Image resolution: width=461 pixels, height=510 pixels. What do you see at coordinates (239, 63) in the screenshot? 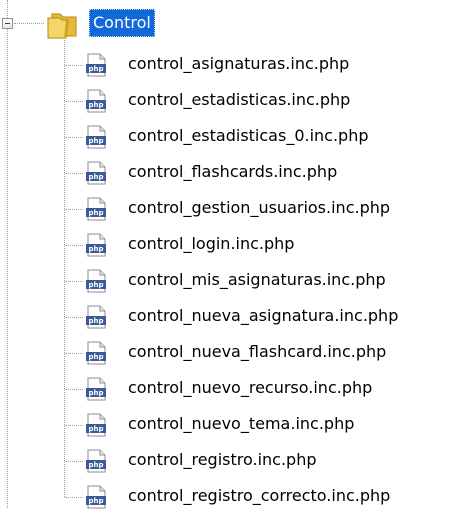
I see `tree-item-label: control_asignaturas.inc.php` at bounding box center [239, 63].